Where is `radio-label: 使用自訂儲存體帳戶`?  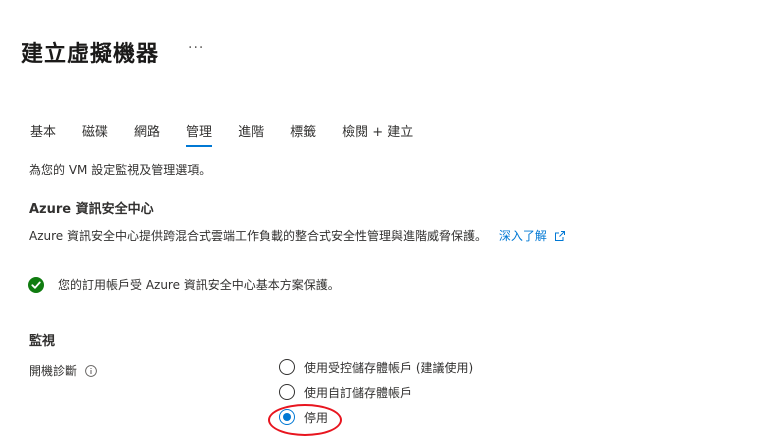 radio-label: 使用自訂儲存體帳戶 is located at coordinates (358, 392).